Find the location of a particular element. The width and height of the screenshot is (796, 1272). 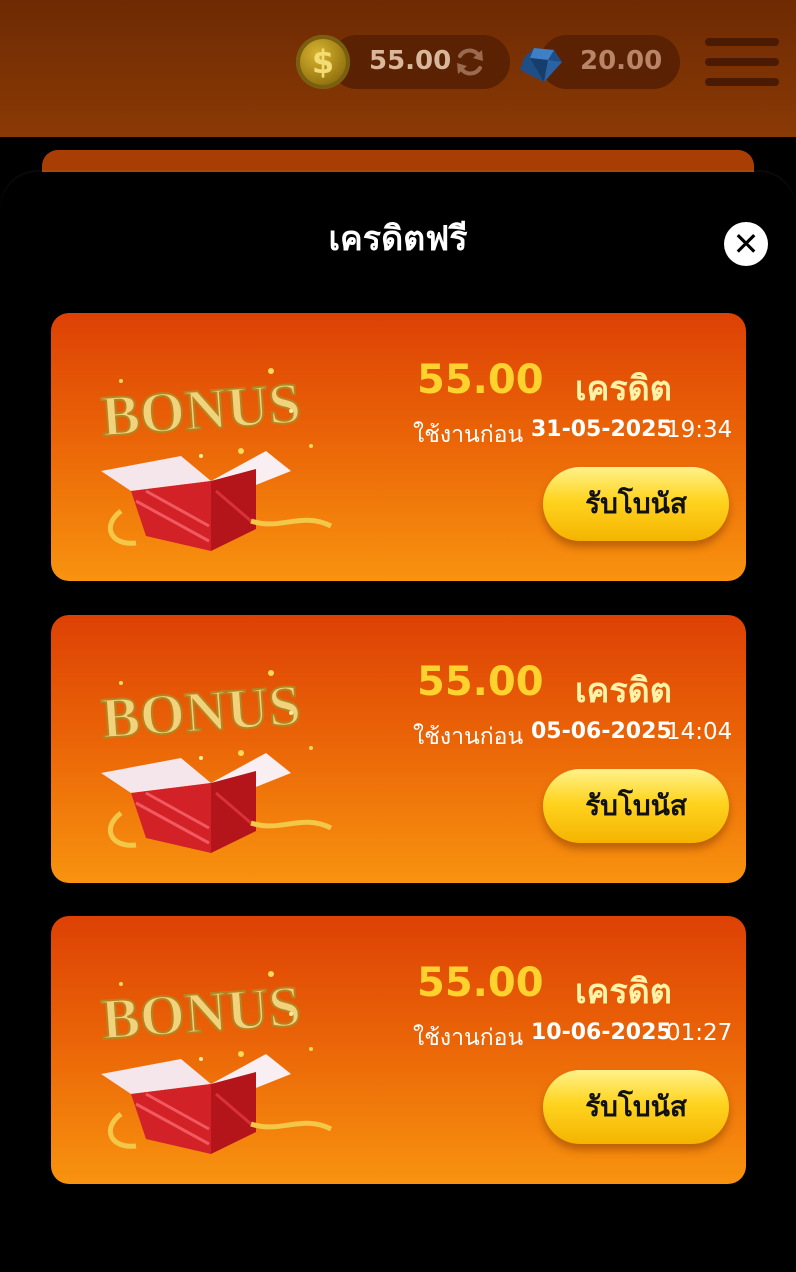

hamburger-menu-icon is located at coordinates (742, 64).